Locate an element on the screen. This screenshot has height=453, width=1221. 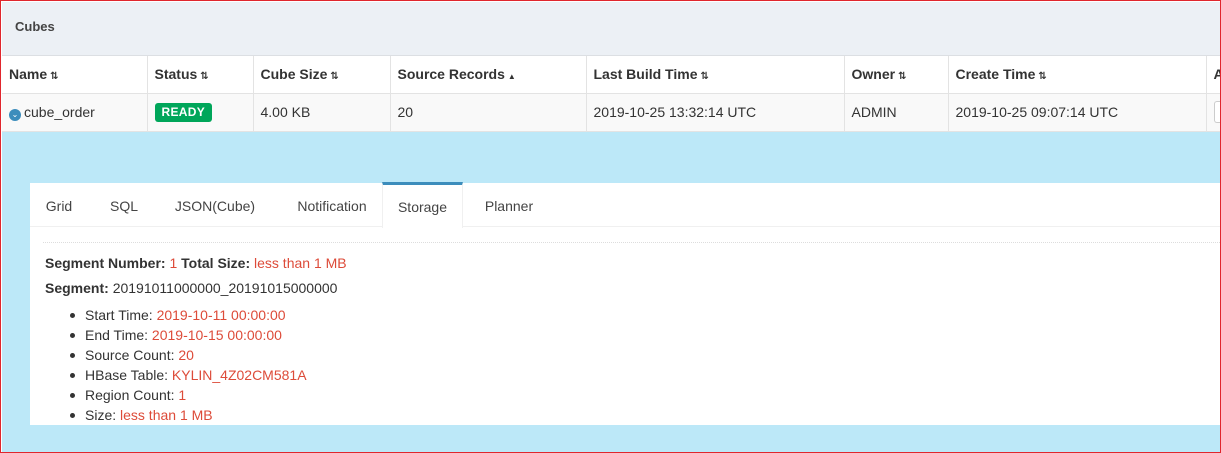
expand-chevron-icon: ⌄ is located at coordinates (15, 114).